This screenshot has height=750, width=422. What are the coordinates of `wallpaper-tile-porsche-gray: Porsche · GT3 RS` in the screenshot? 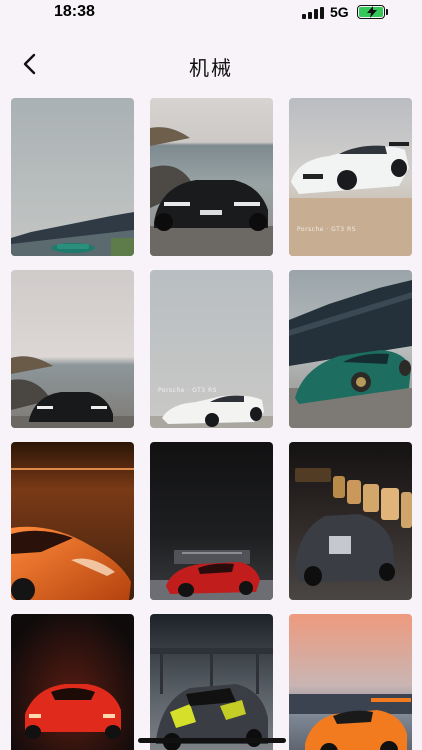 It's located at (211, 349).